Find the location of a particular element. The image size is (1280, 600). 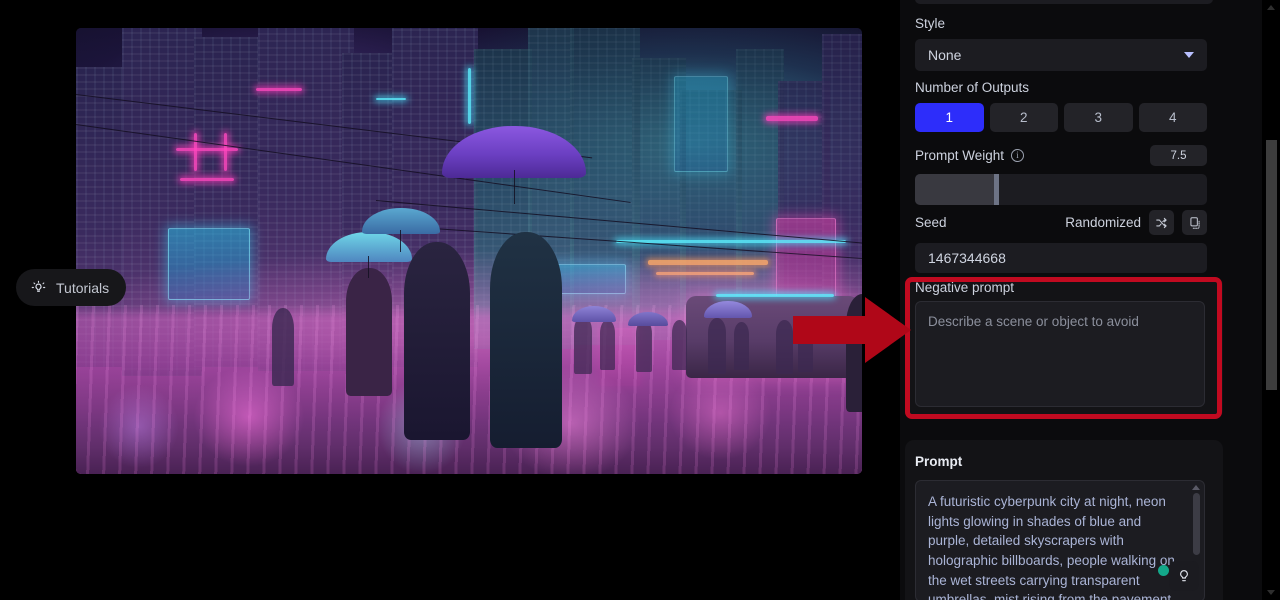

seed-value: 1467344668 is located at coordinates (967, 258).